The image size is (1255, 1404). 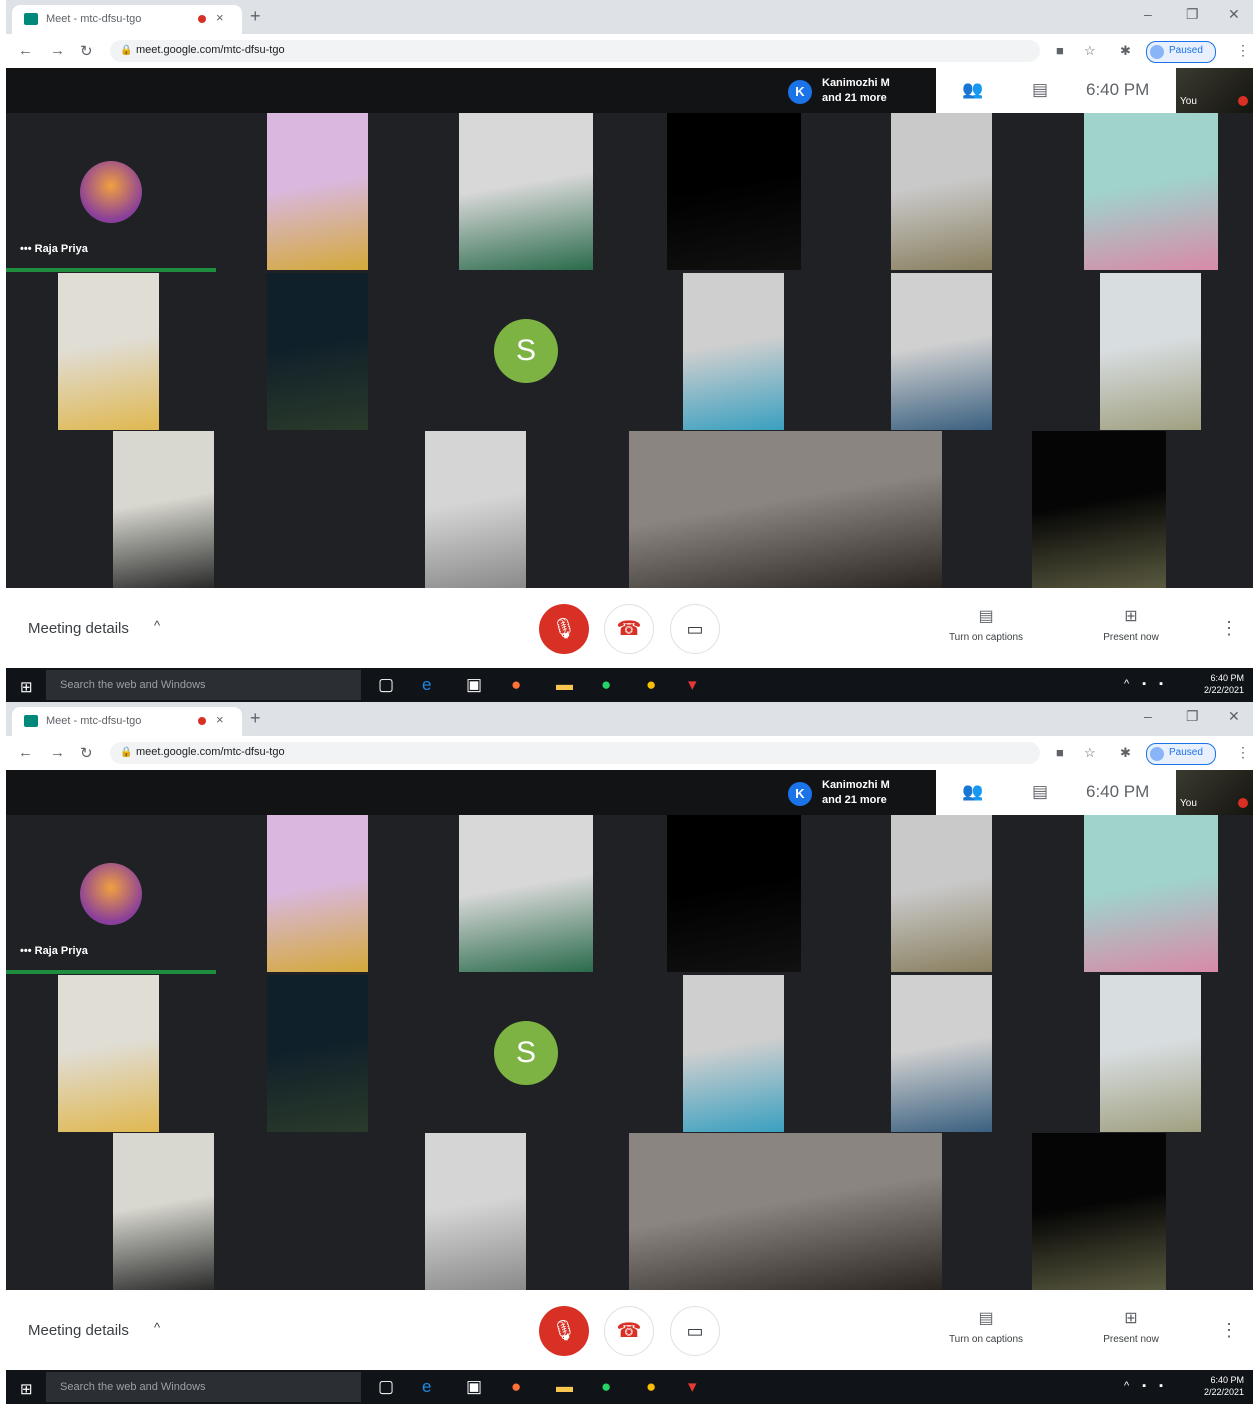 What do you see at coordinates (1181, 52) in the screenshot?
I see `profile-paused-button: Paused` at bounding box center [1181, 52].